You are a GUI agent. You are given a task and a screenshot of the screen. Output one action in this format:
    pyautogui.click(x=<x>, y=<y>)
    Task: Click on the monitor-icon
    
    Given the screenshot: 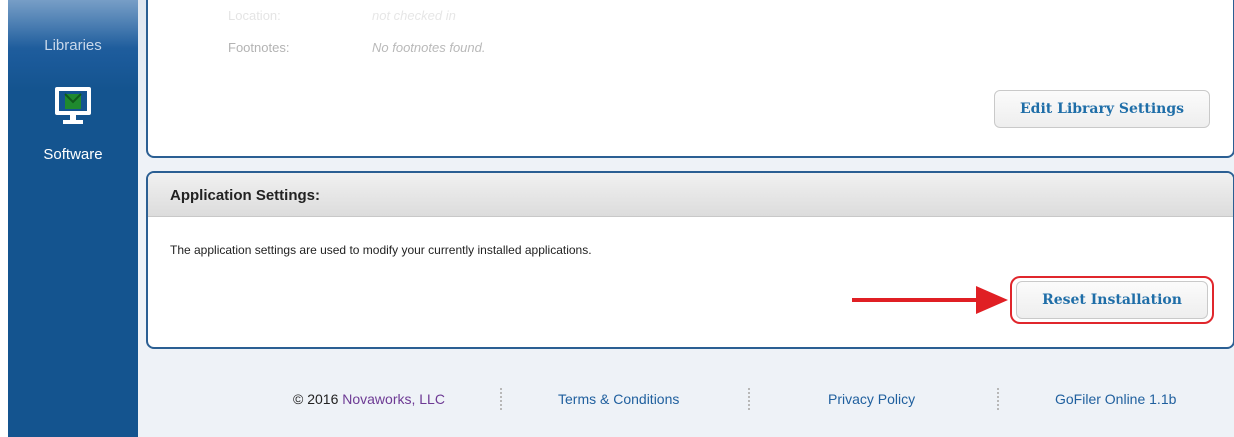 What is the action you would take?
    pyautogui.click(x=73, y=106)
    